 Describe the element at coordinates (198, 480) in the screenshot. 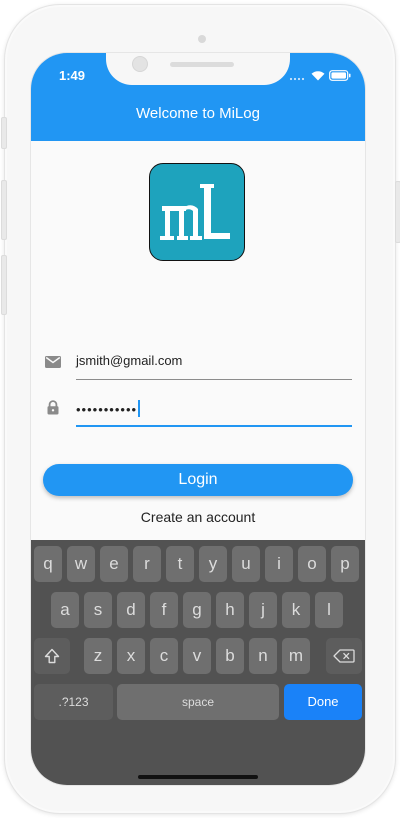

I see `login-button: Login` at that location.